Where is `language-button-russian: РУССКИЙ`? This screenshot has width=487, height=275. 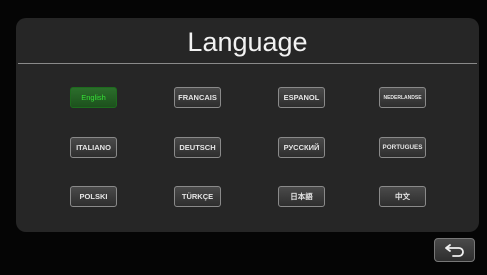 language-button-russian: РУССКИЙ is located at coordinates (301, 147).